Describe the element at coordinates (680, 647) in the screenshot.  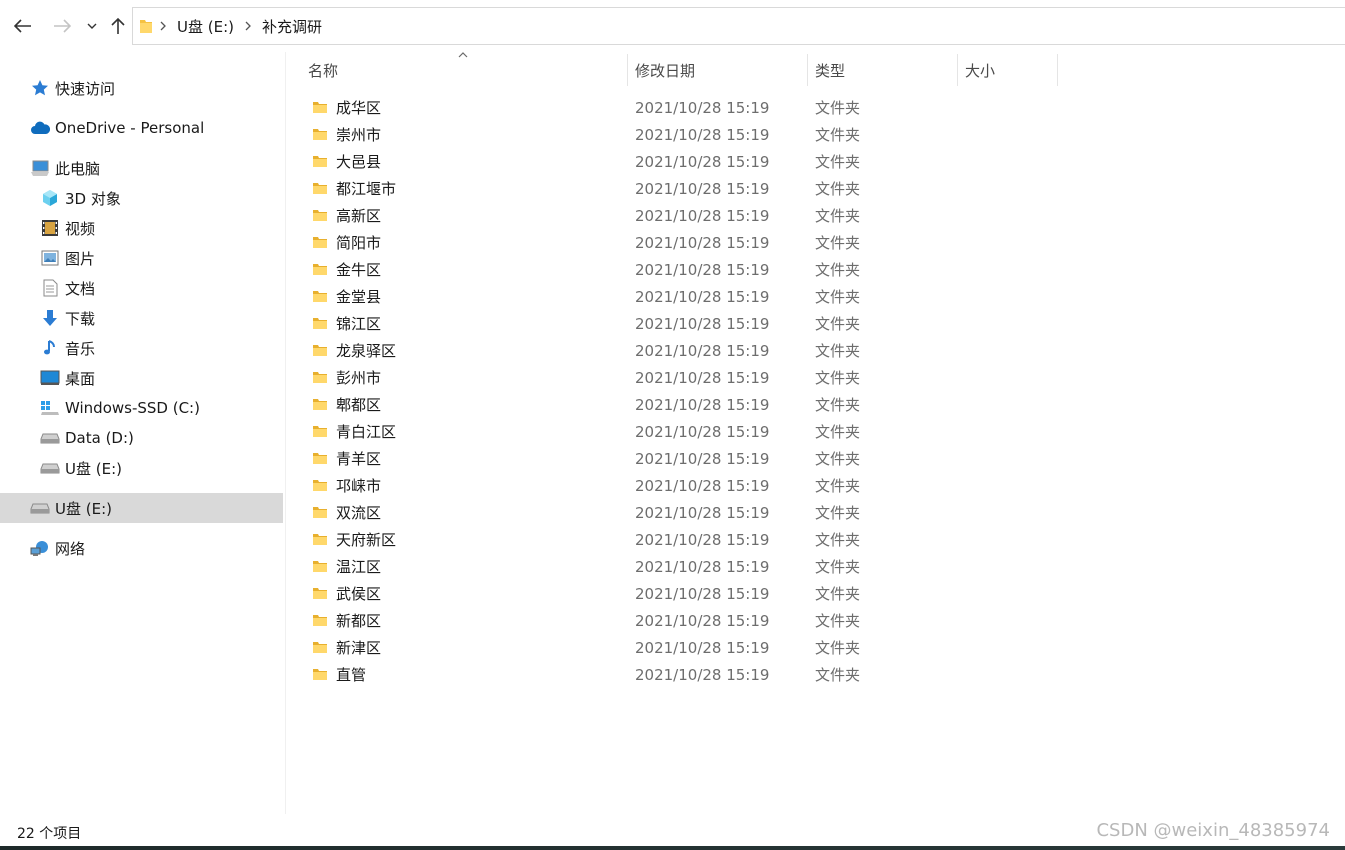
I see `file-row: 新津区 2021/10/28 15:19 文件夹` at that location.